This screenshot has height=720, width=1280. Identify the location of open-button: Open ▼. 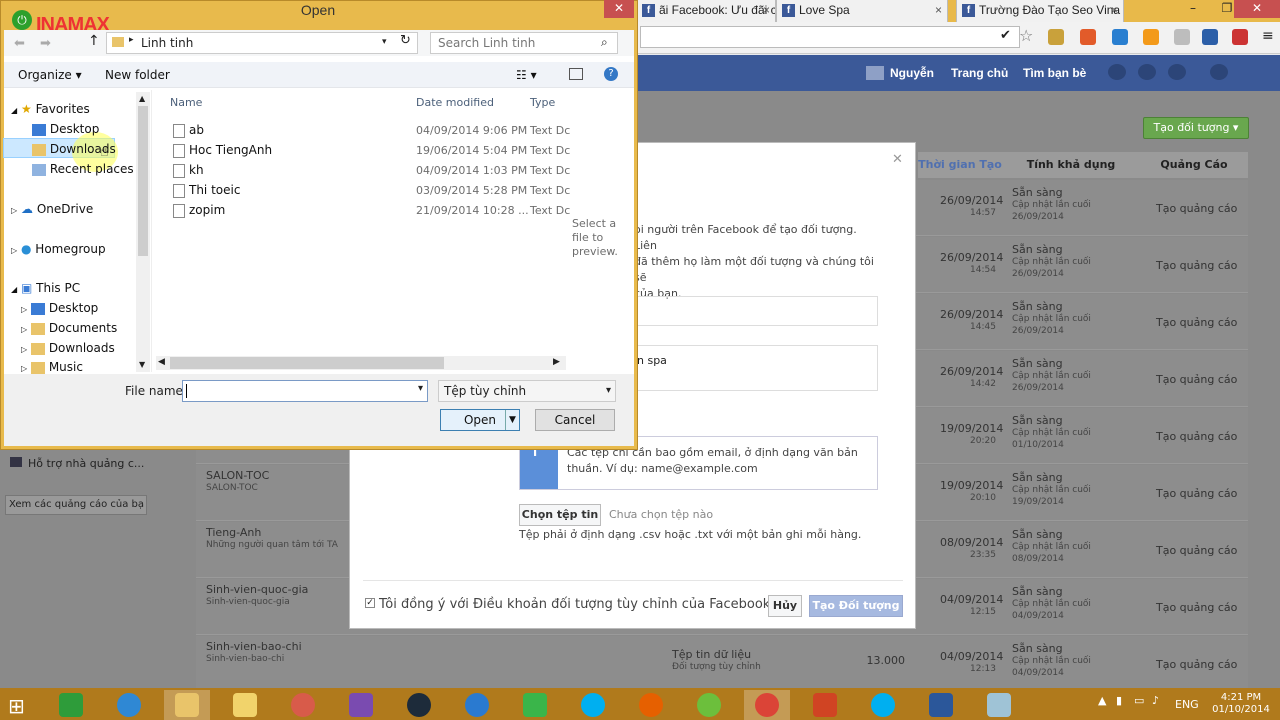
(480, 420).